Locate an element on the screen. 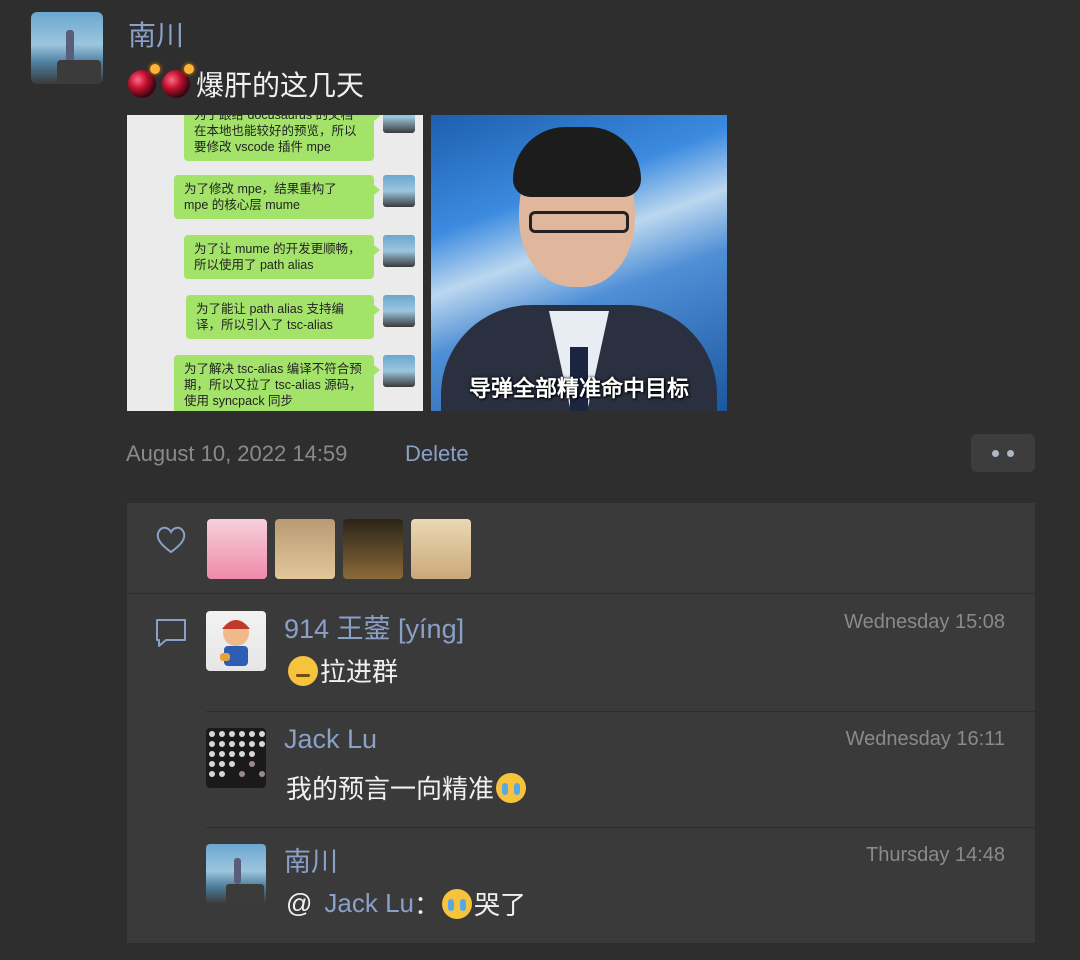 This screenshot has width=1080, height=960. post-text: 爆肝的这几天 is located at coordinates (246, 84).